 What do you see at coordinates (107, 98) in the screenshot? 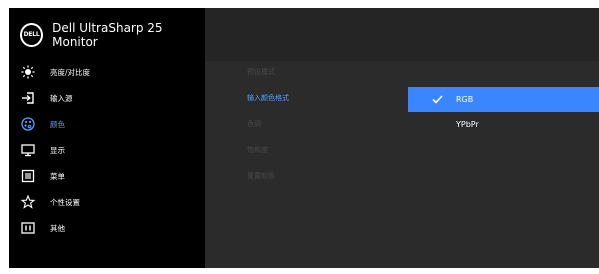
I see `menu-item-input-source: 输入源` at bounding box center [107, 98].